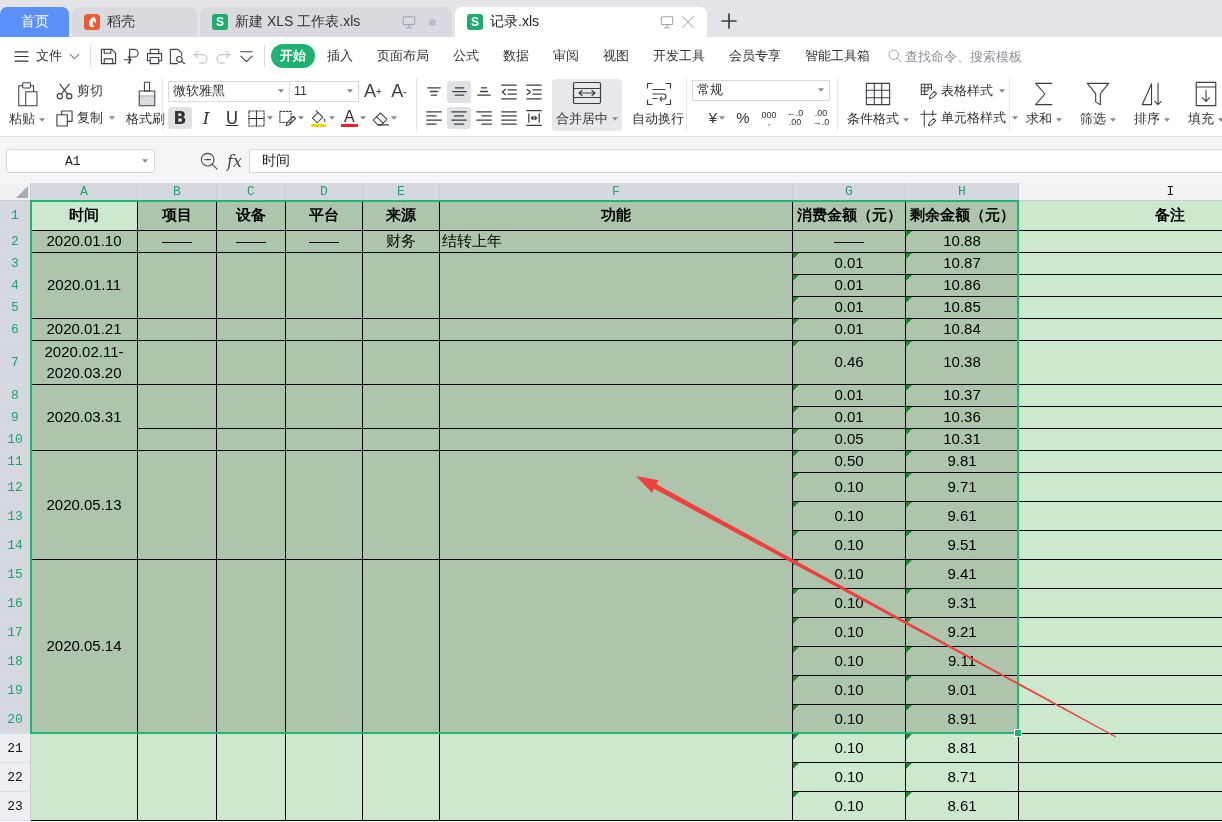 This screenshot has width=1222, height=822. I want to click on funnel-icon, so click(1098, 93).